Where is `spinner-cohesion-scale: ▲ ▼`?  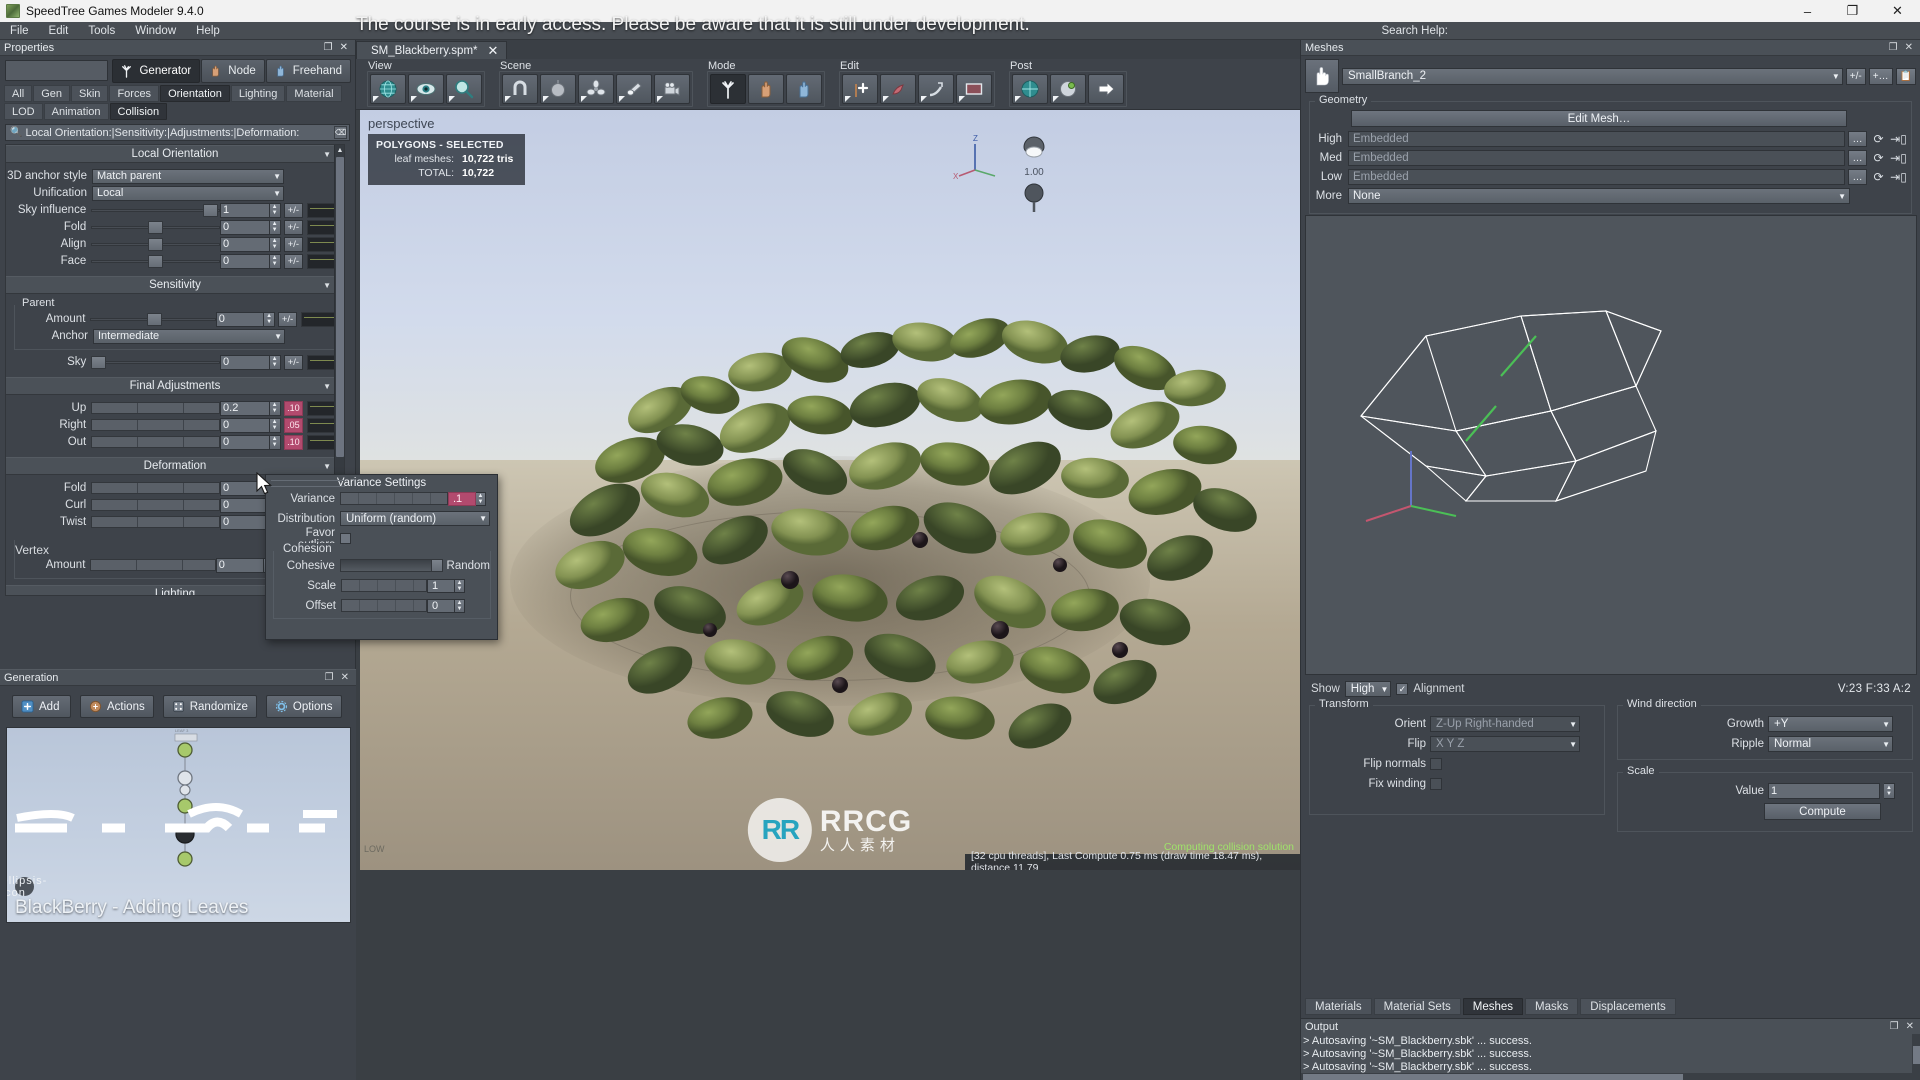
spinner-cohesion-scale: ▲ ▼ is located at coordinates (460, 585).